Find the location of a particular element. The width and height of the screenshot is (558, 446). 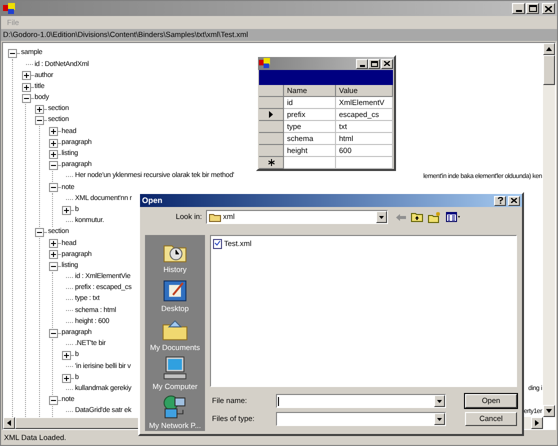

scroll-thumb is located at coordinates (549, 70).